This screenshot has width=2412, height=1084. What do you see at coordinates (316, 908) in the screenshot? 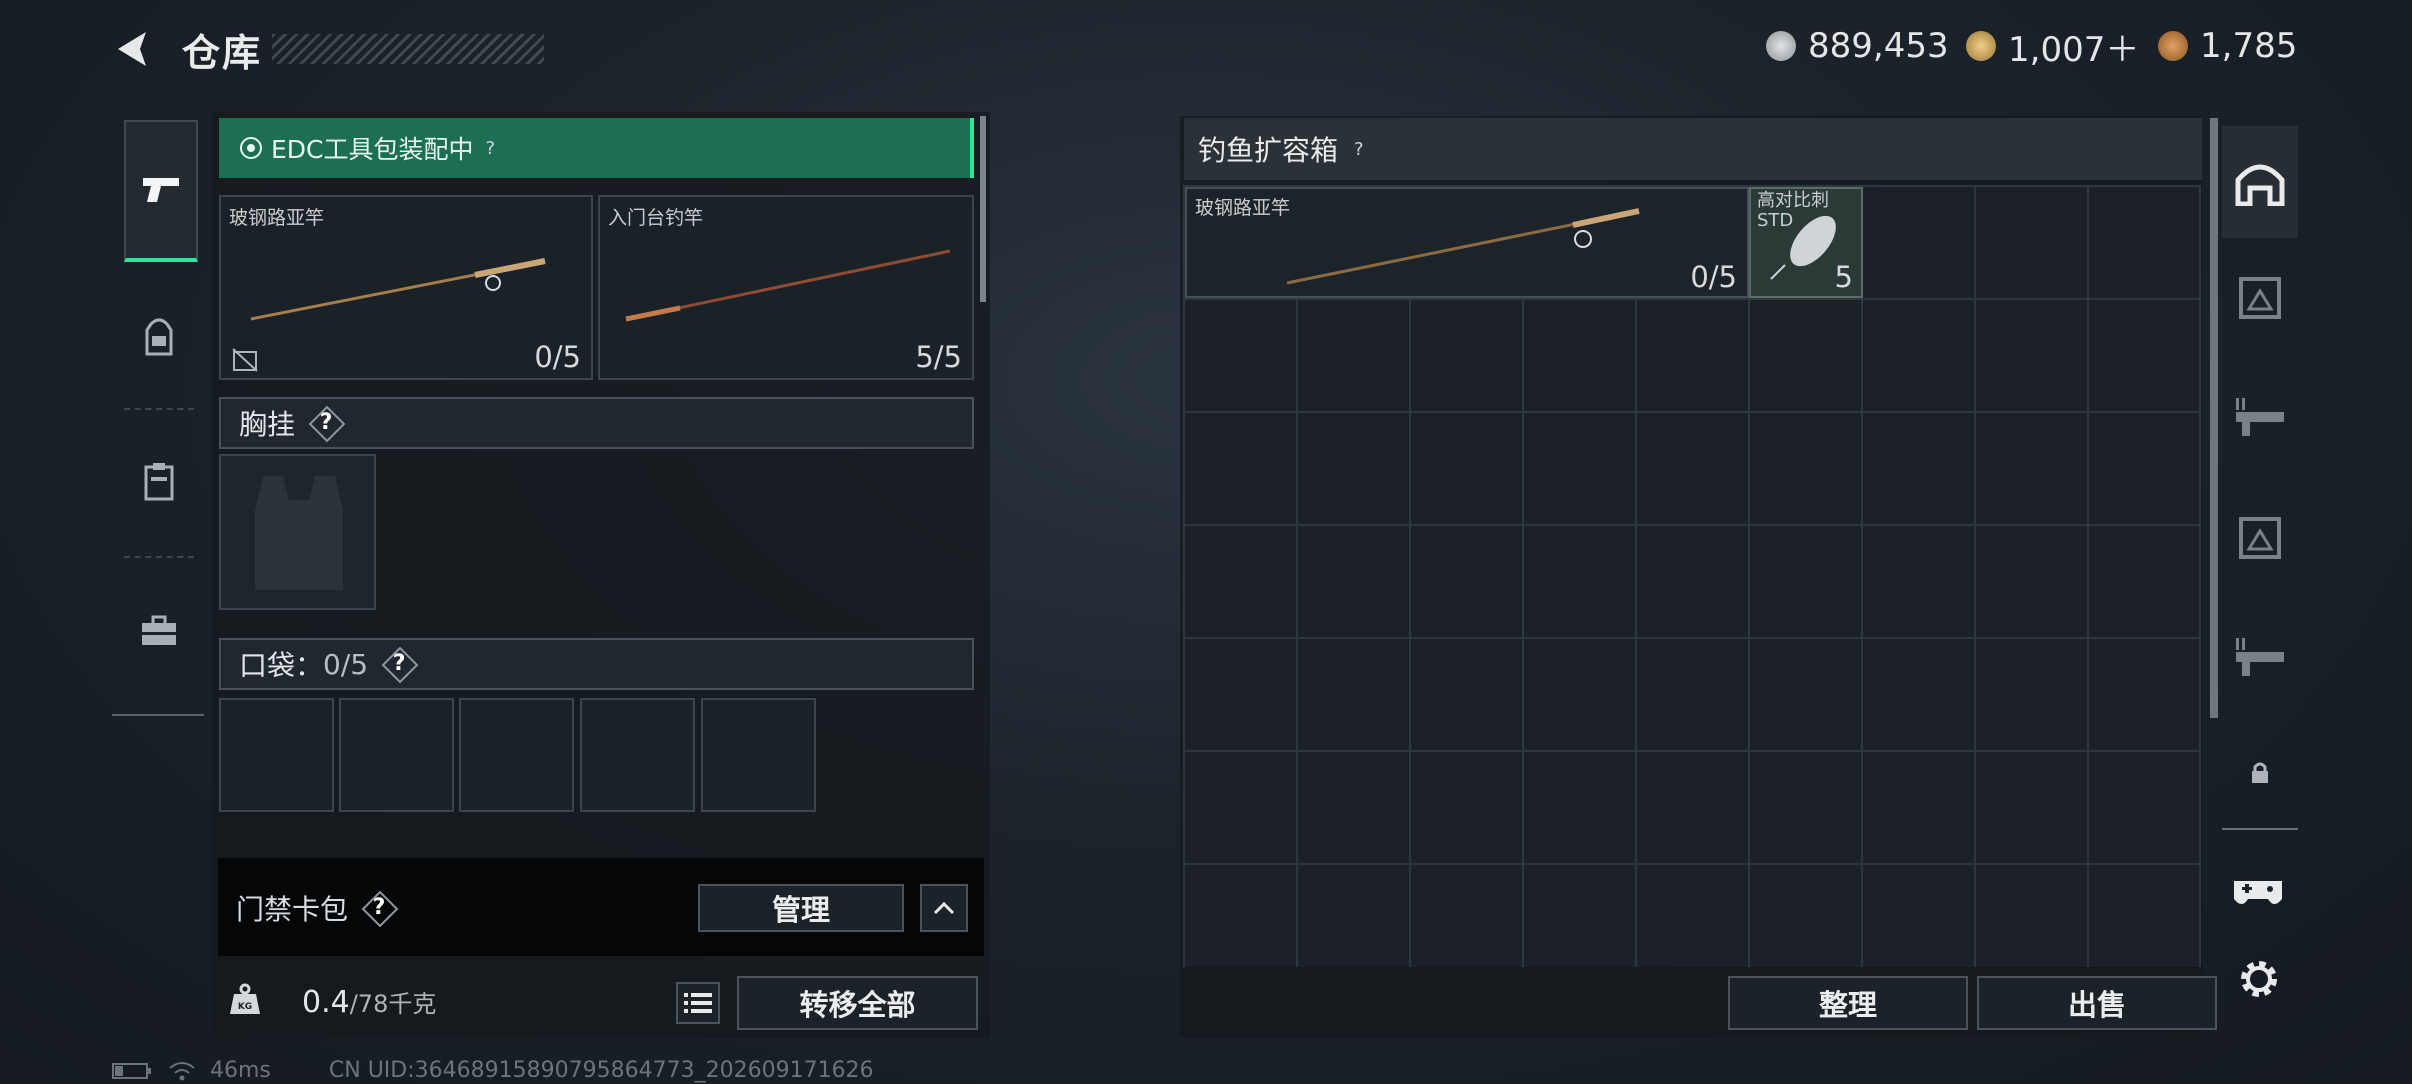
I see `keycard-label: 门禁卡包 ?` at bounding box center [316, 908].